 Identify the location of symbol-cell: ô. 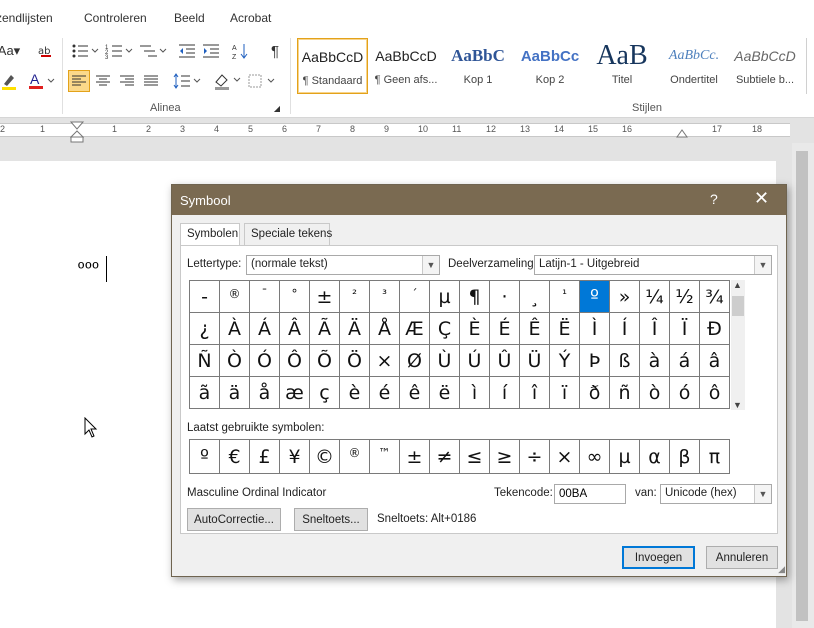
(715, 393).